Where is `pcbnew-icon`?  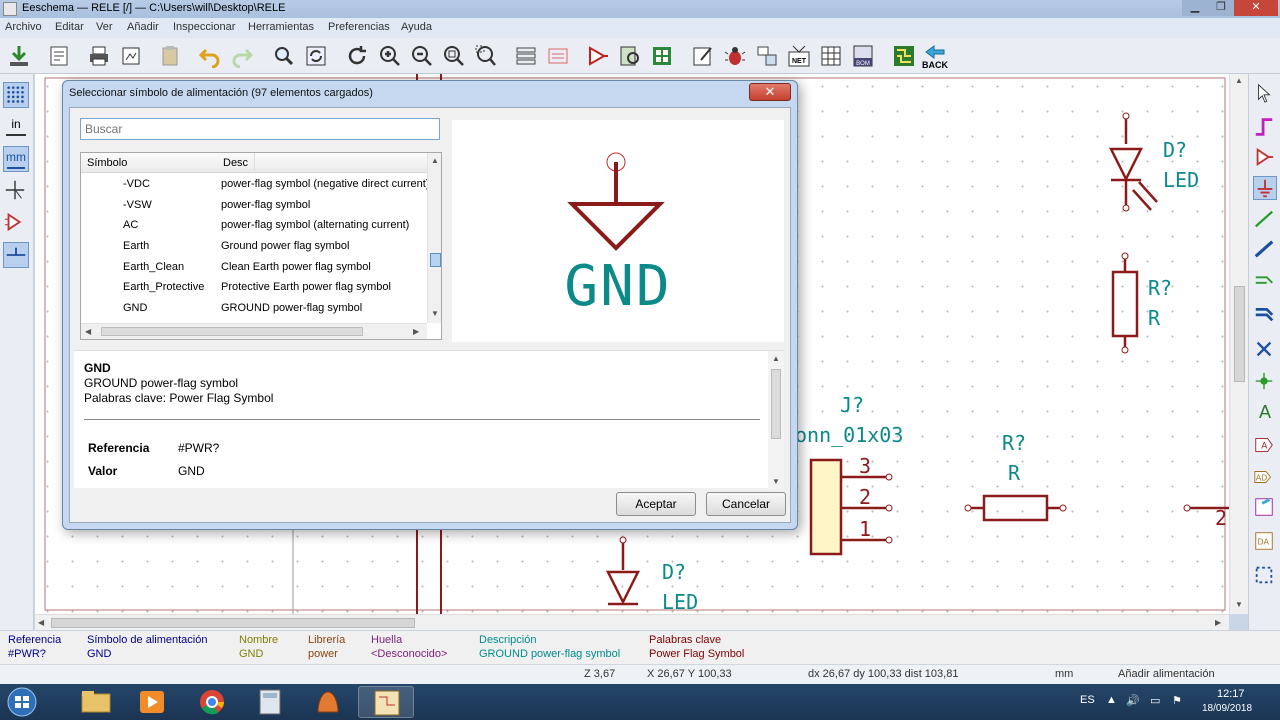
pcbnew-icon is located at coordinates (904, 56).